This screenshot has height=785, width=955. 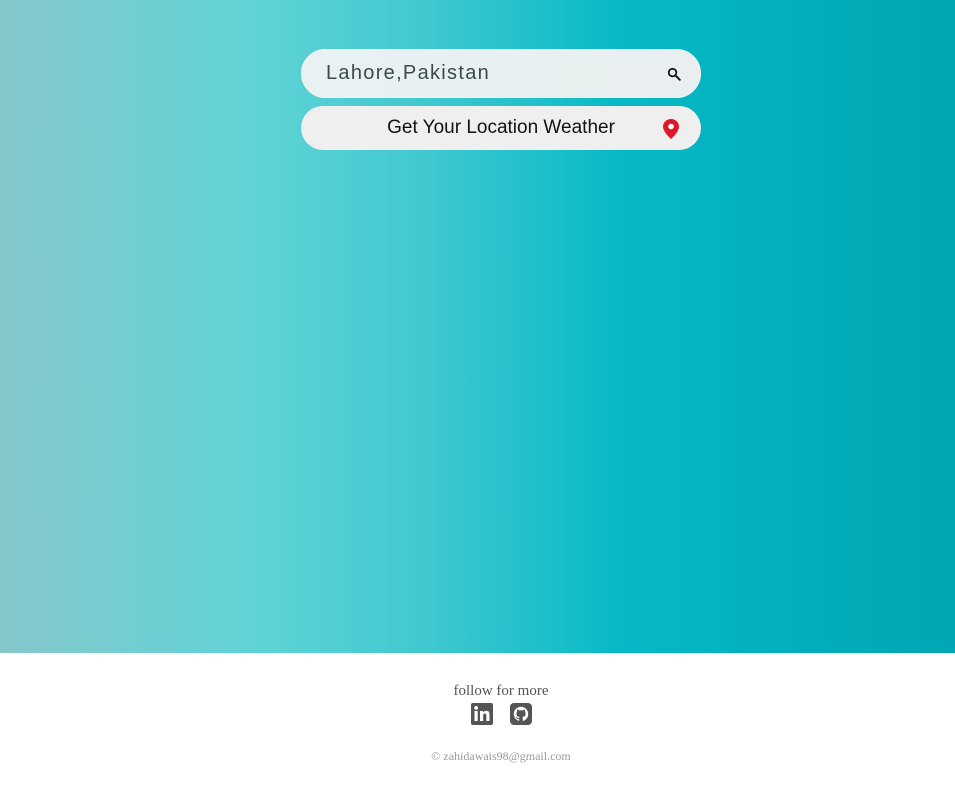 I want to click on search-box, so click(x=501, y=73).